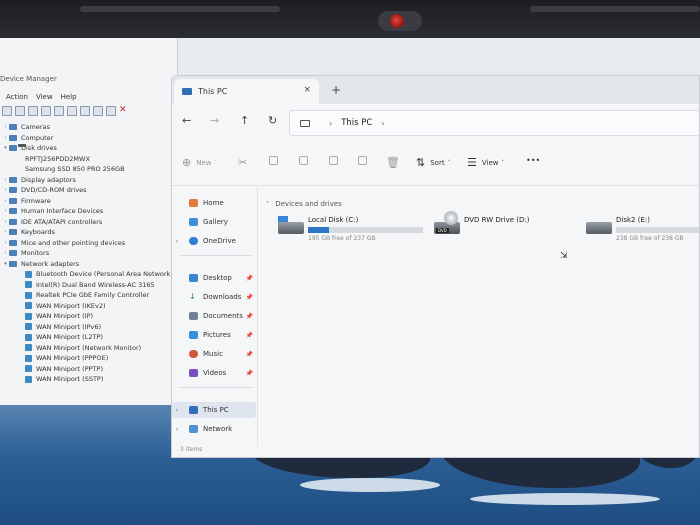 The image size is (700, 525). I want to click on tree-item: › Firmware, so click(88, 201).